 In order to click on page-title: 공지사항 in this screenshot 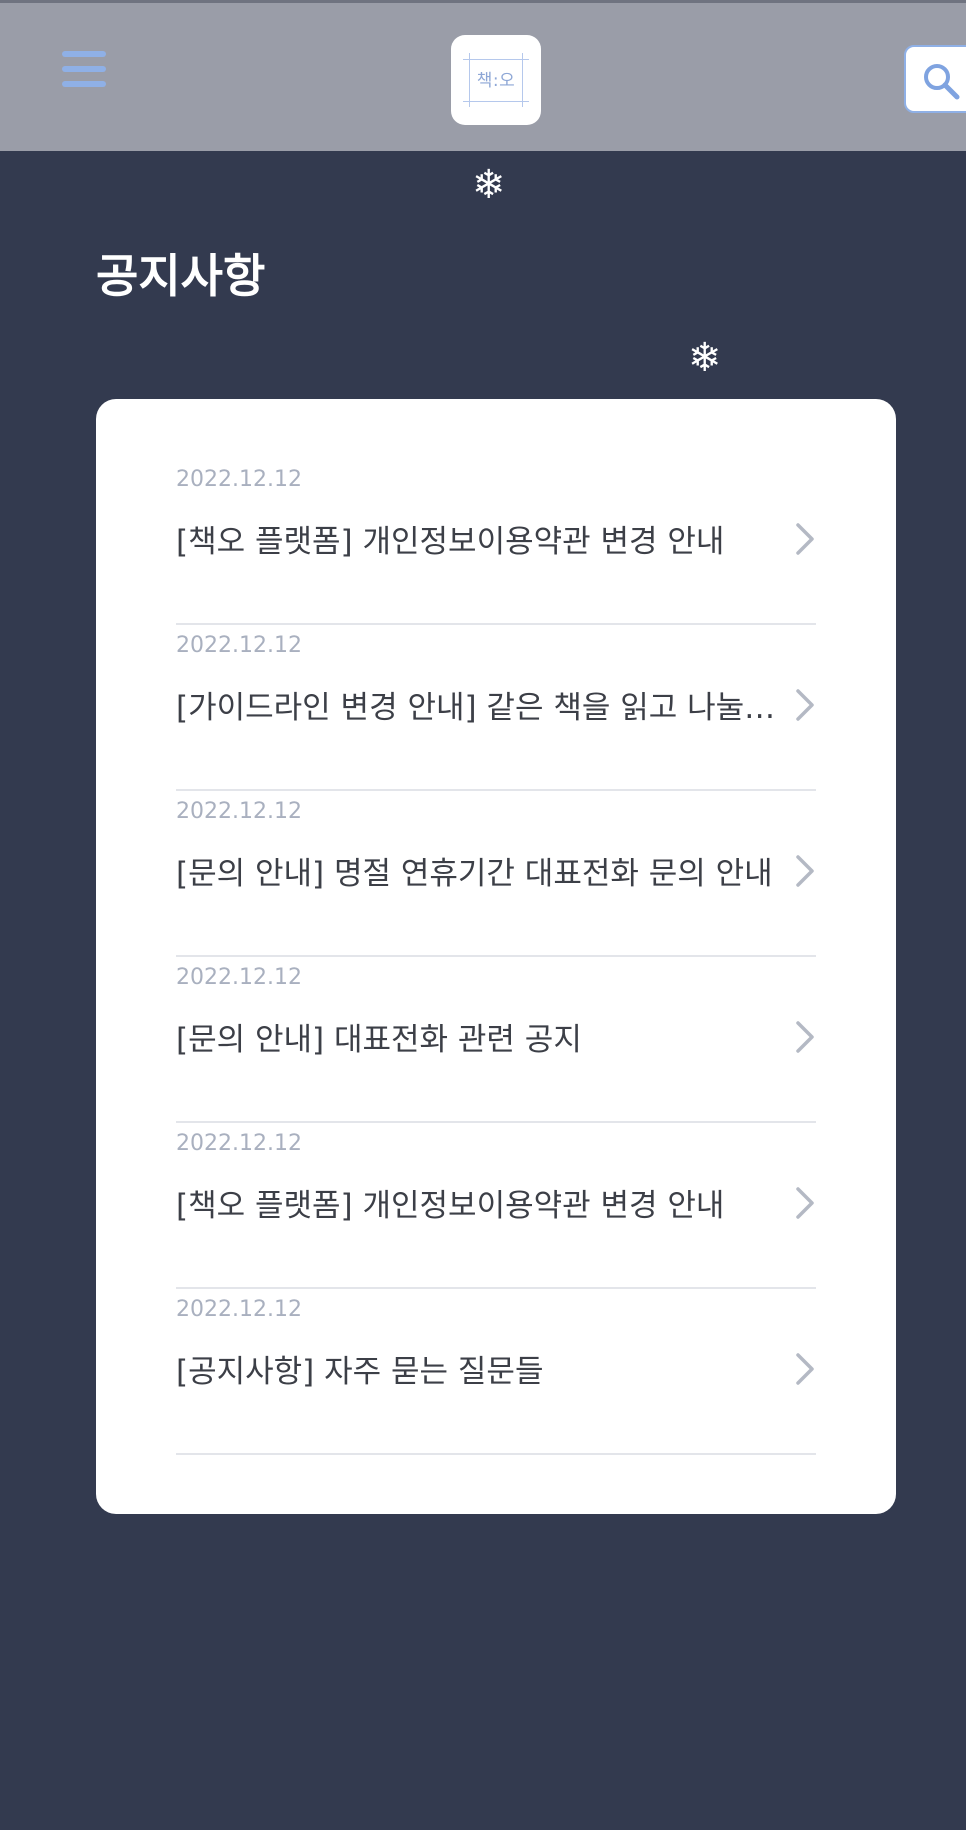, I will do `click(181, 276)`.